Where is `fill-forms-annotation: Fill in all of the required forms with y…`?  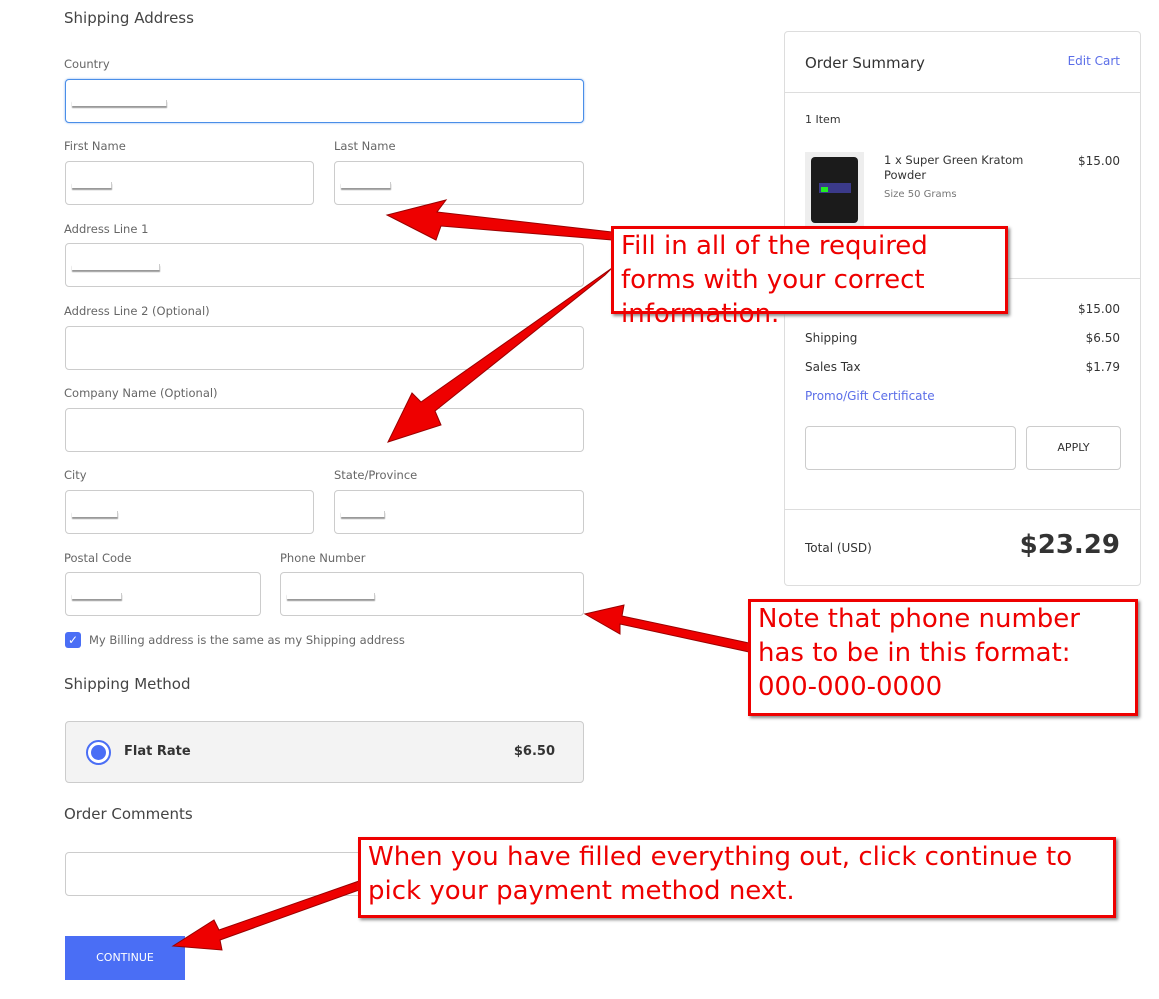
fill-forms-annotation: Fill in all of the required forms with y… is located at coordinates (809, 277).